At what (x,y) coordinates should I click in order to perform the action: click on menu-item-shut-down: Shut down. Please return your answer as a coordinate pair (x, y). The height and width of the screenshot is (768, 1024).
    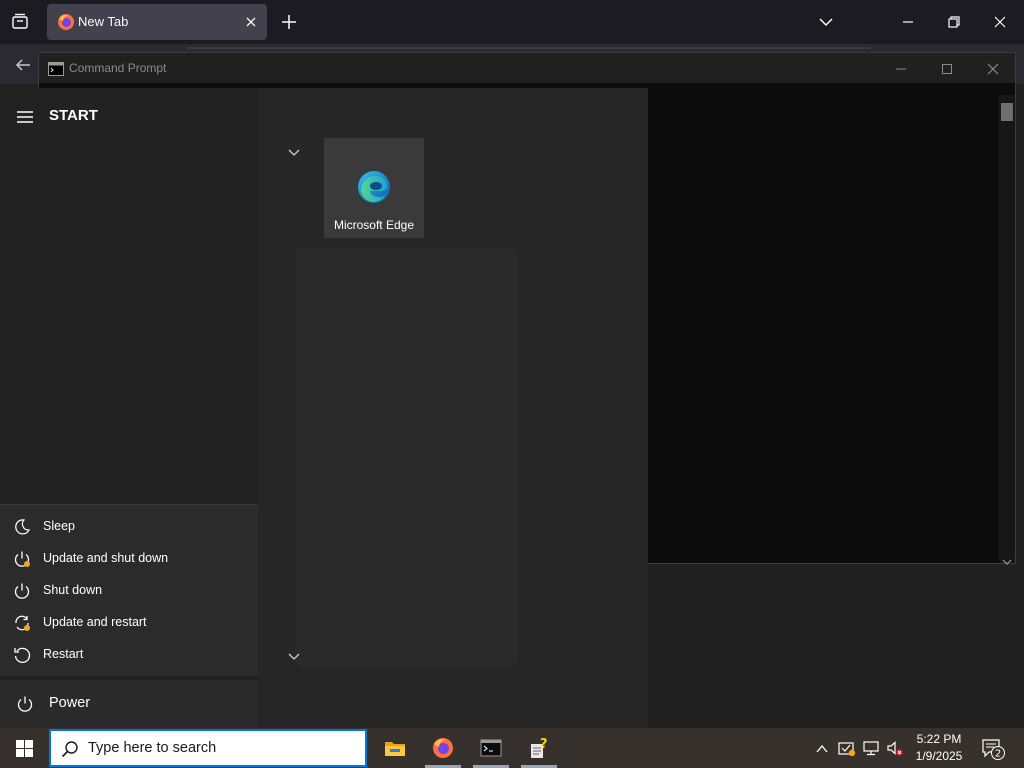
    Looking at the image, I should click on (129, 591).